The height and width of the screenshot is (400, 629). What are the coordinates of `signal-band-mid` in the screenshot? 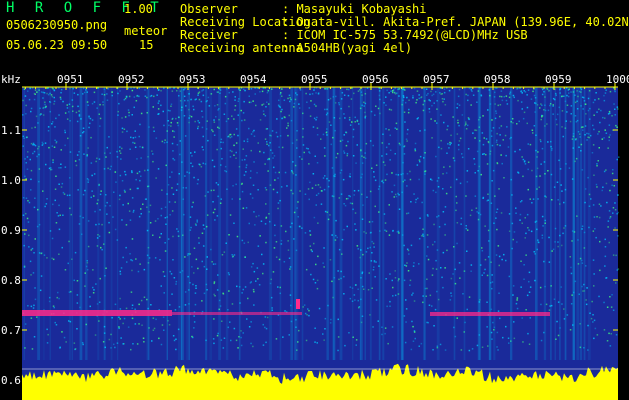 It's located at (237, 313).